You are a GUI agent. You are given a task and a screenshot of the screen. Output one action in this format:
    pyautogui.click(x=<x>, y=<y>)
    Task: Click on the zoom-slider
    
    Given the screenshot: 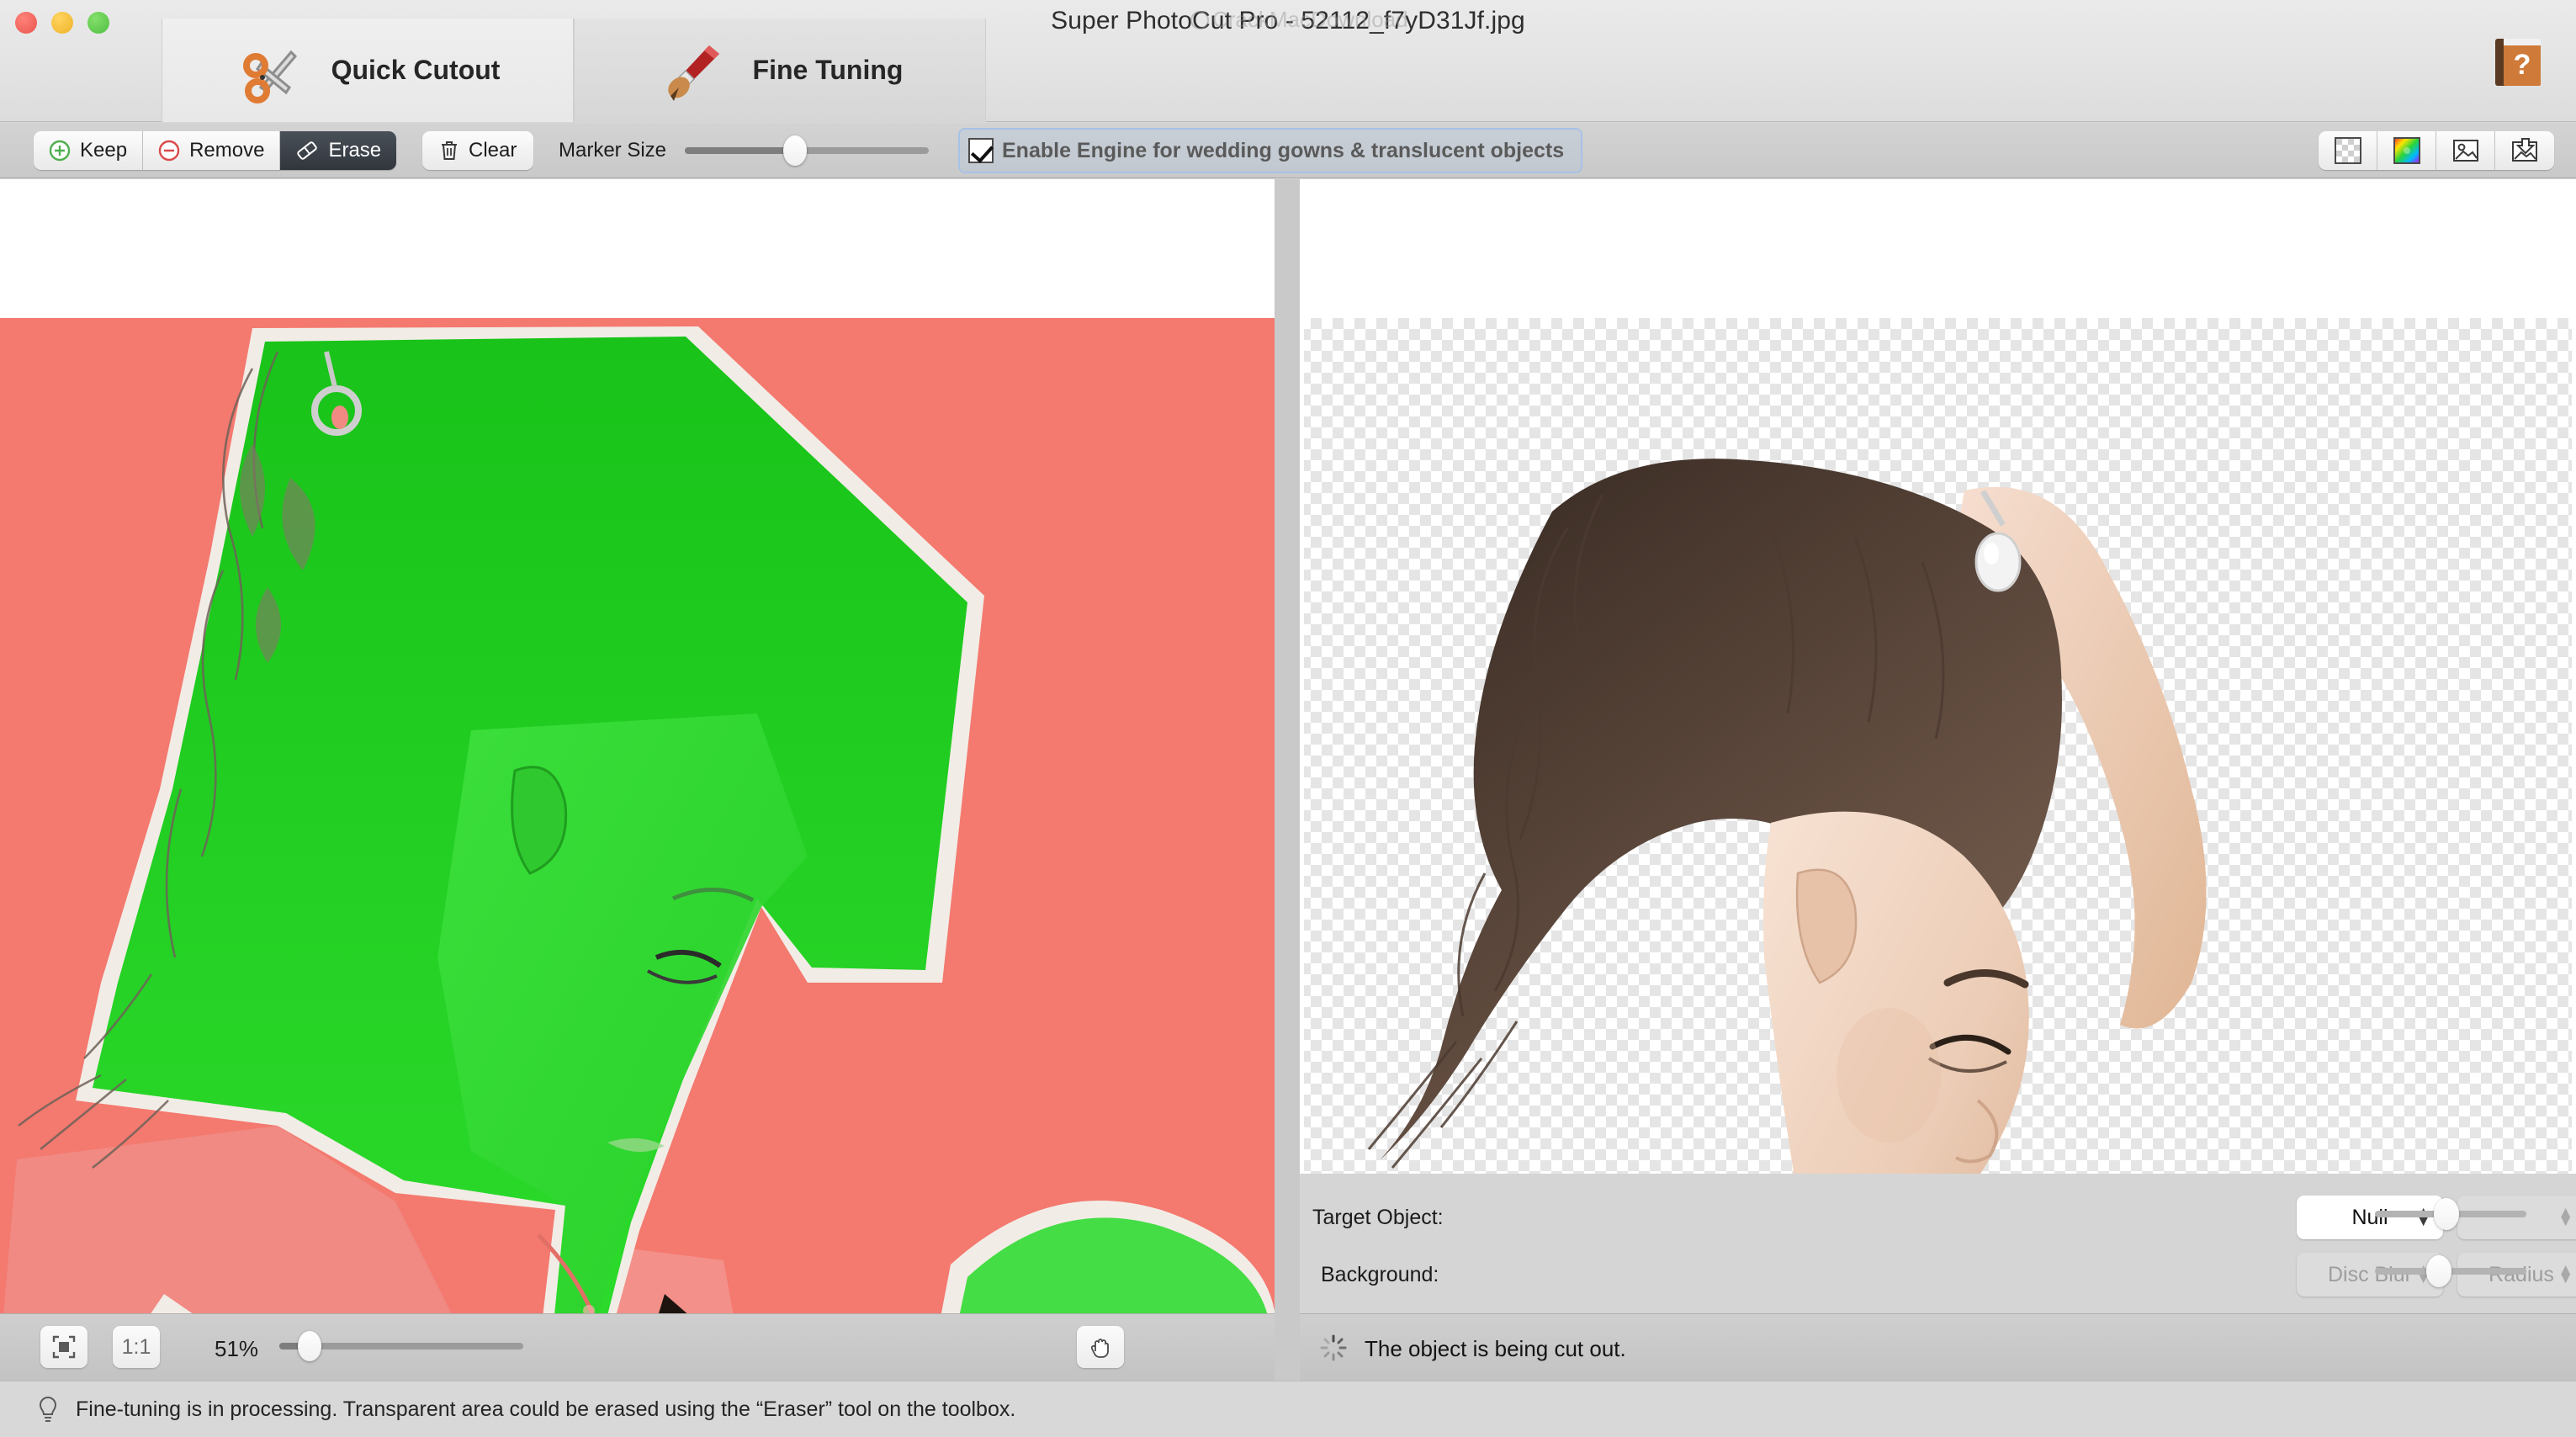 What is the action you would take?
    pyautogui.click(x=401, y=1346)
    